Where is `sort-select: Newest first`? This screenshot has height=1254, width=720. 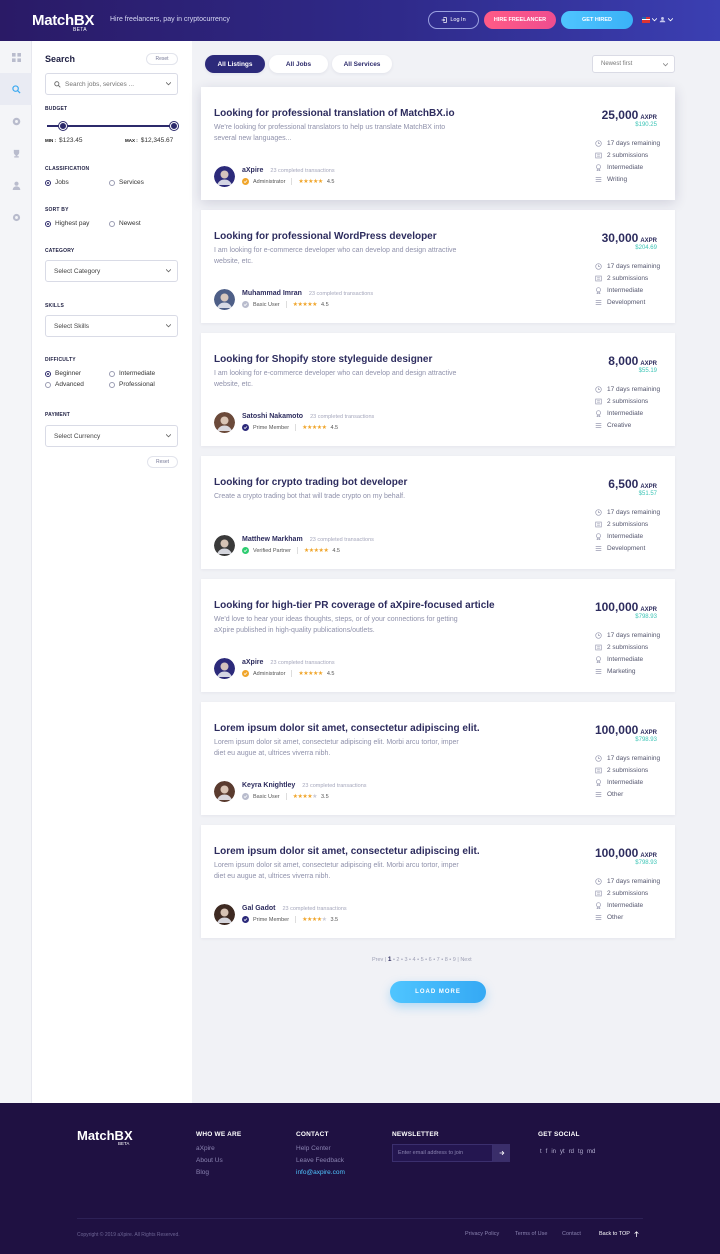 sort-select: Newest first is located at coordinates (633, 64).